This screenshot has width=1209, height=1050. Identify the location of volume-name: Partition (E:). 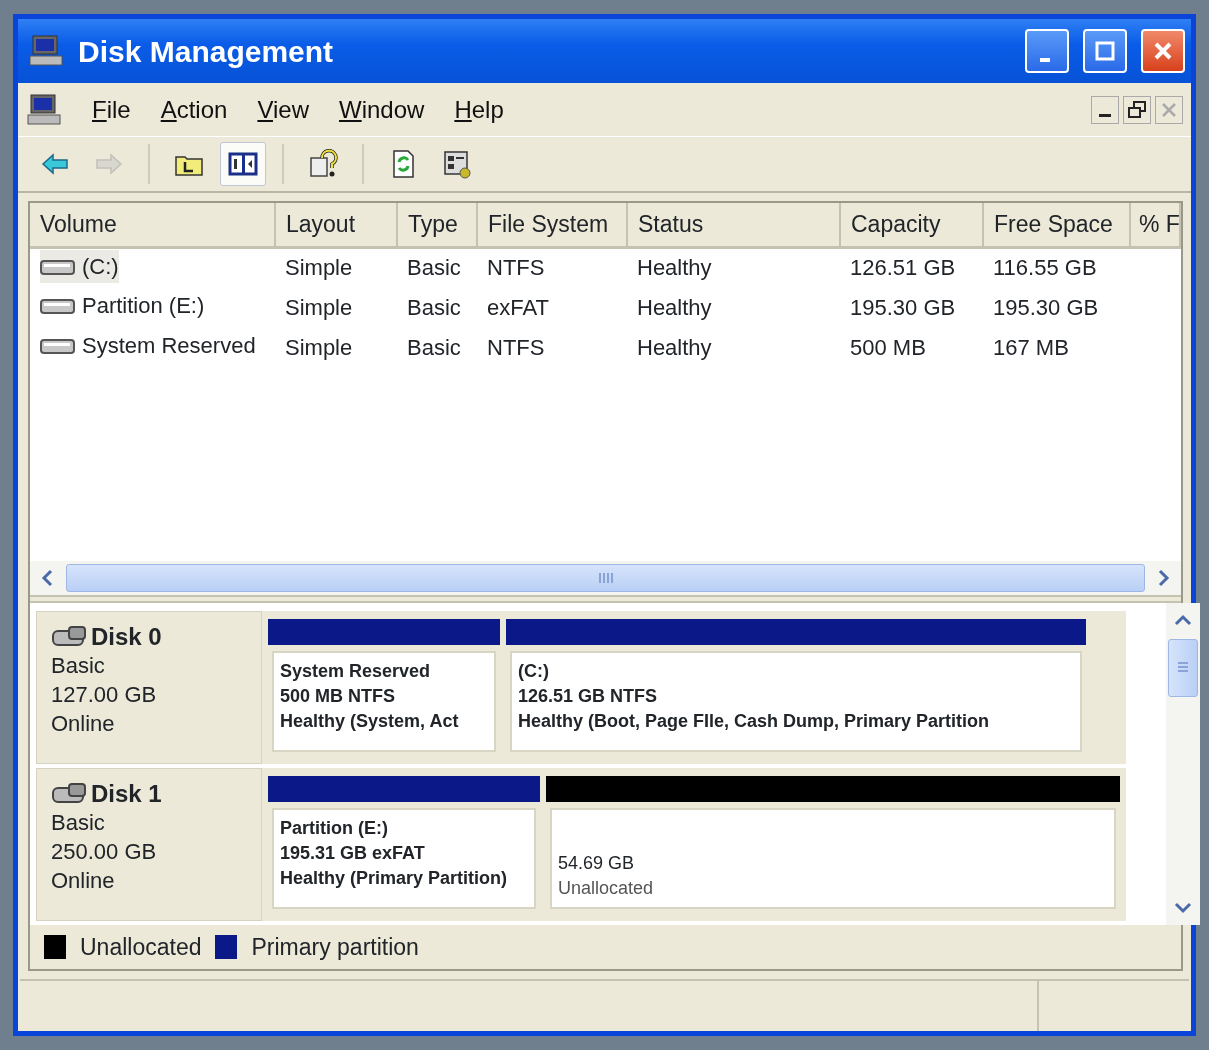
(143, 306).